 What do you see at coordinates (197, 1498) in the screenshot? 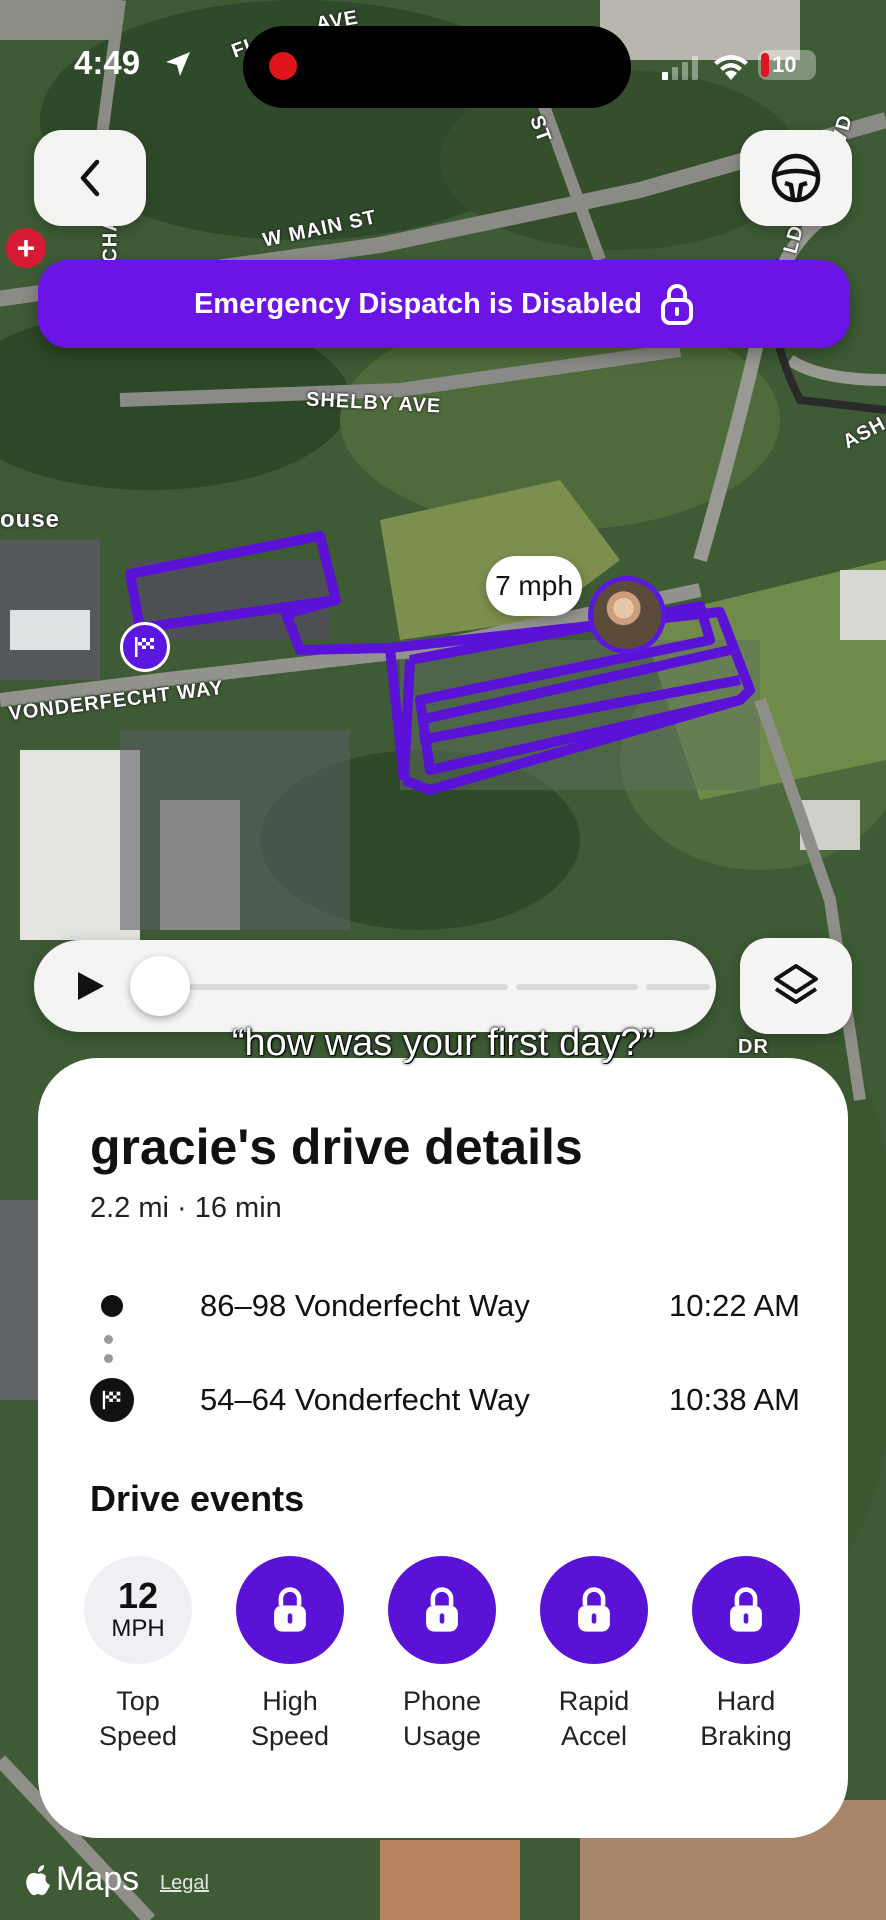
I see `drive-events-title: Drive events` at bounding box center [197, 1498].